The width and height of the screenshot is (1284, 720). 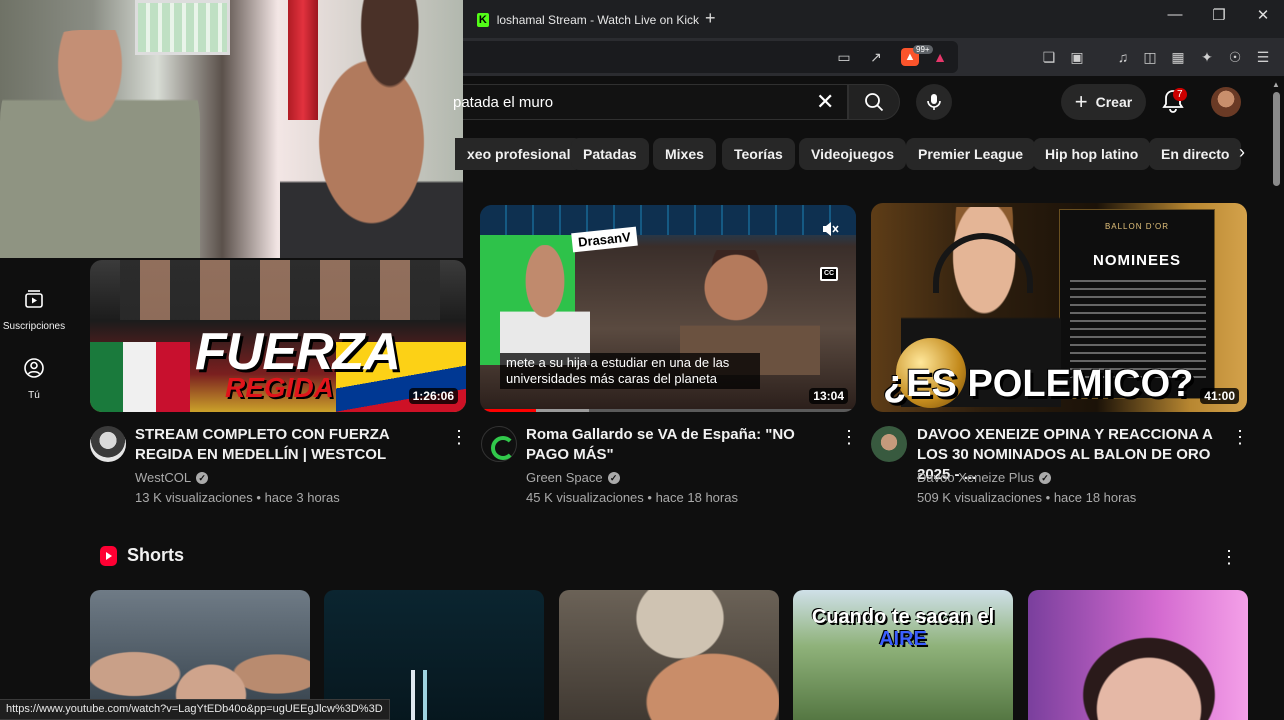 What do you see at coordinates (1219, 15) in the screenshot?
I see `maximize-icon: ❐` at bounding box center [1219, 15].